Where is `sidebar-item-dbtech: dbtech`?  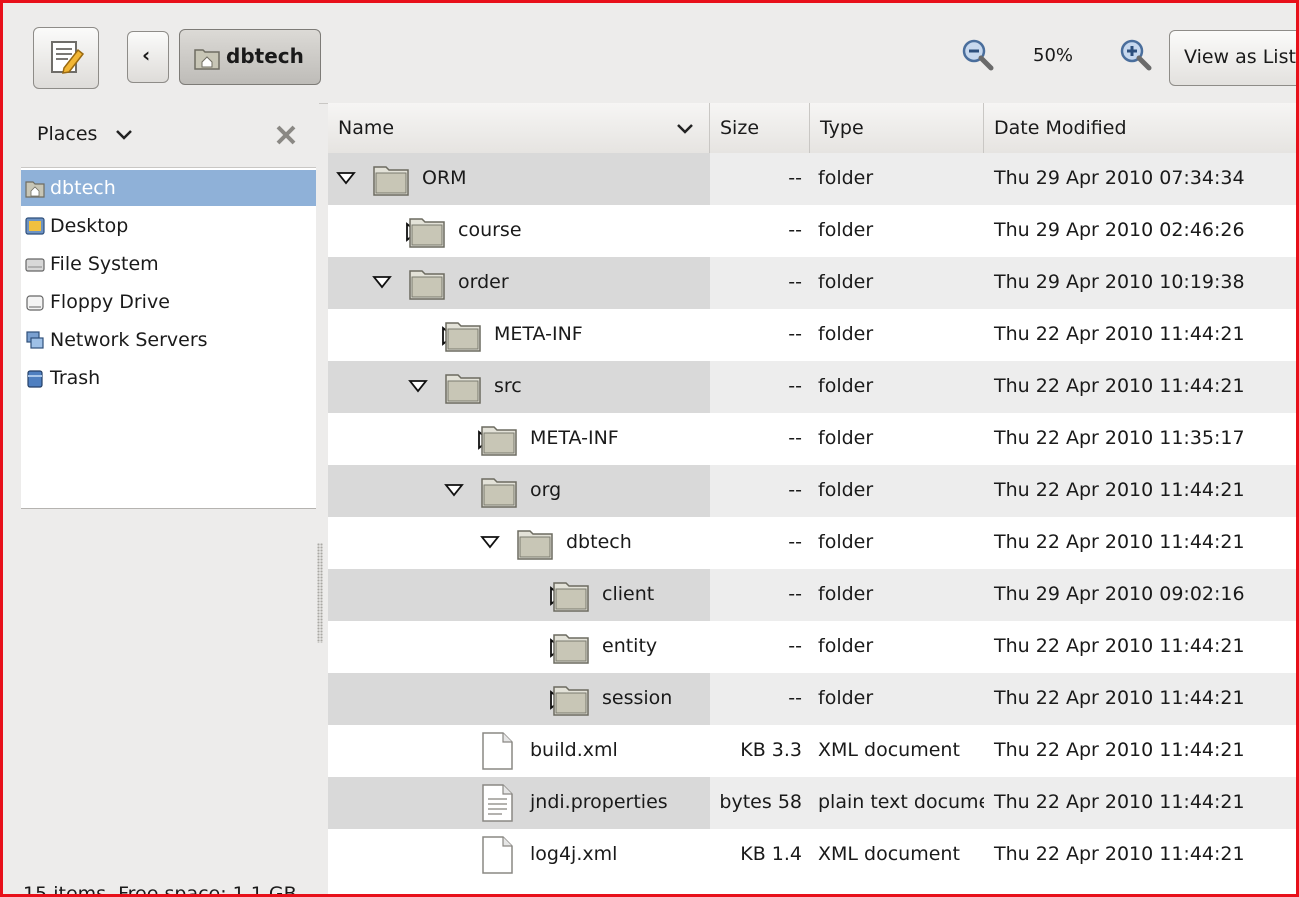
sidebar-item-dbtech: dbtech is located at coordinates (168, 188).